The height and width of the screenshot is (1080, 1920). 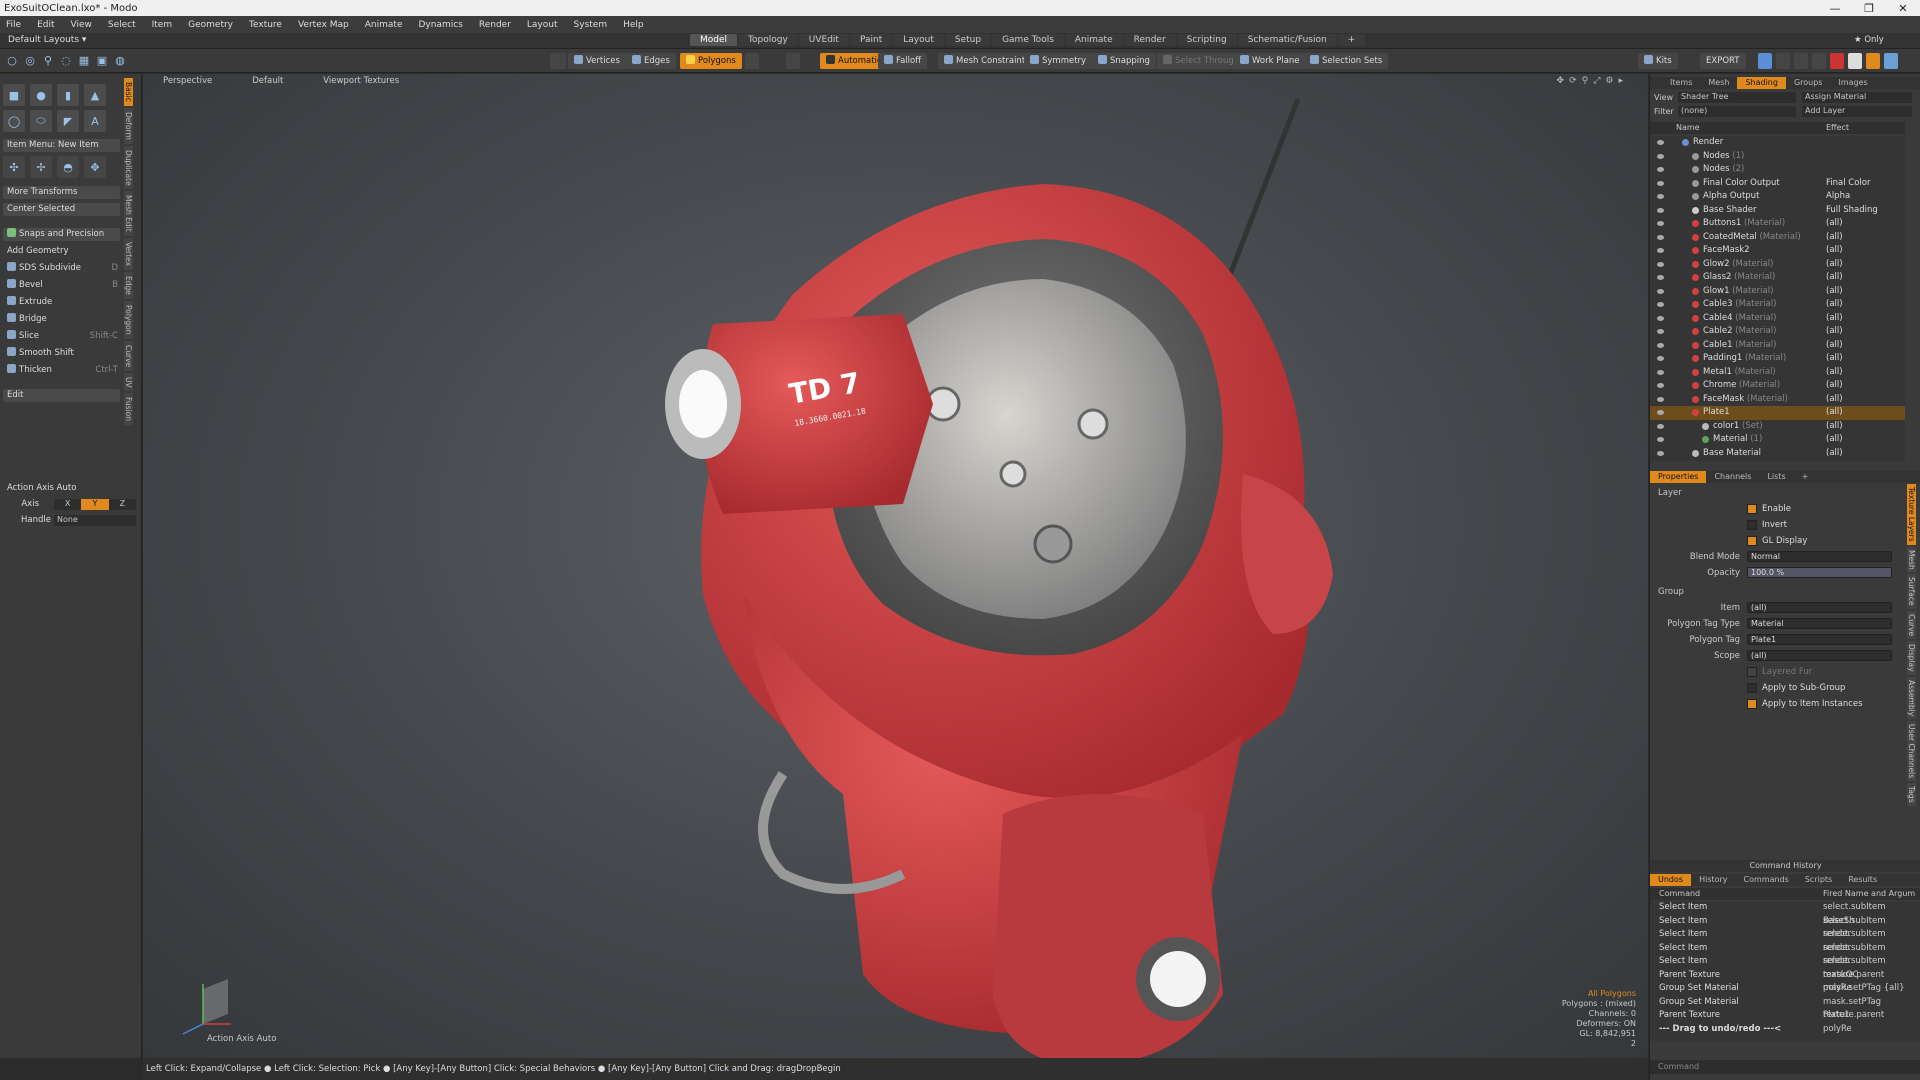 I want to click on shader-tree-row: Cable4 (Material) (all), so click(x=1777, y=319).